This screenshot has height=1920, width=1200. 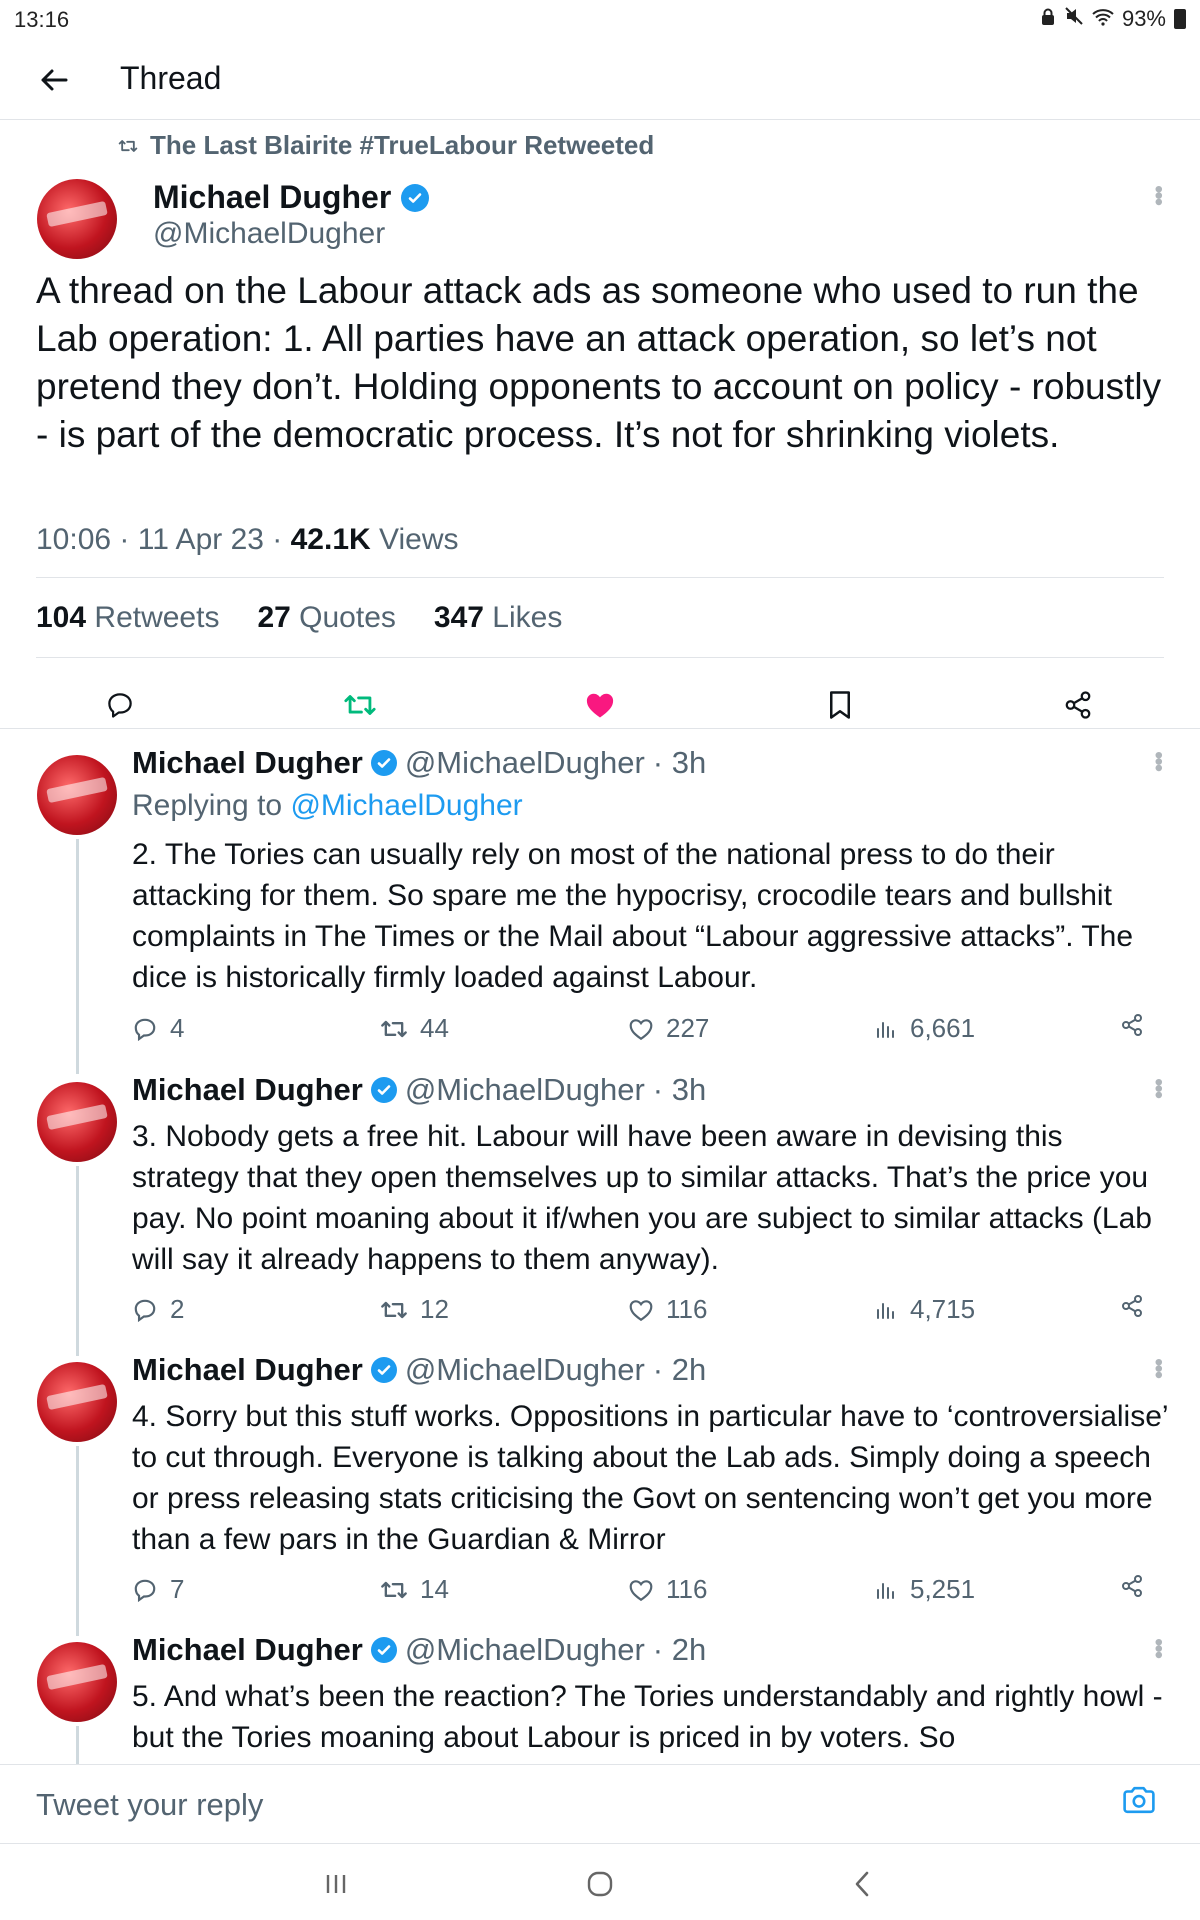 What do you see at coordinates (211, 805) in the screenshot?
I see `replying-prefix: Replying to` at bounding box center [211, 805].